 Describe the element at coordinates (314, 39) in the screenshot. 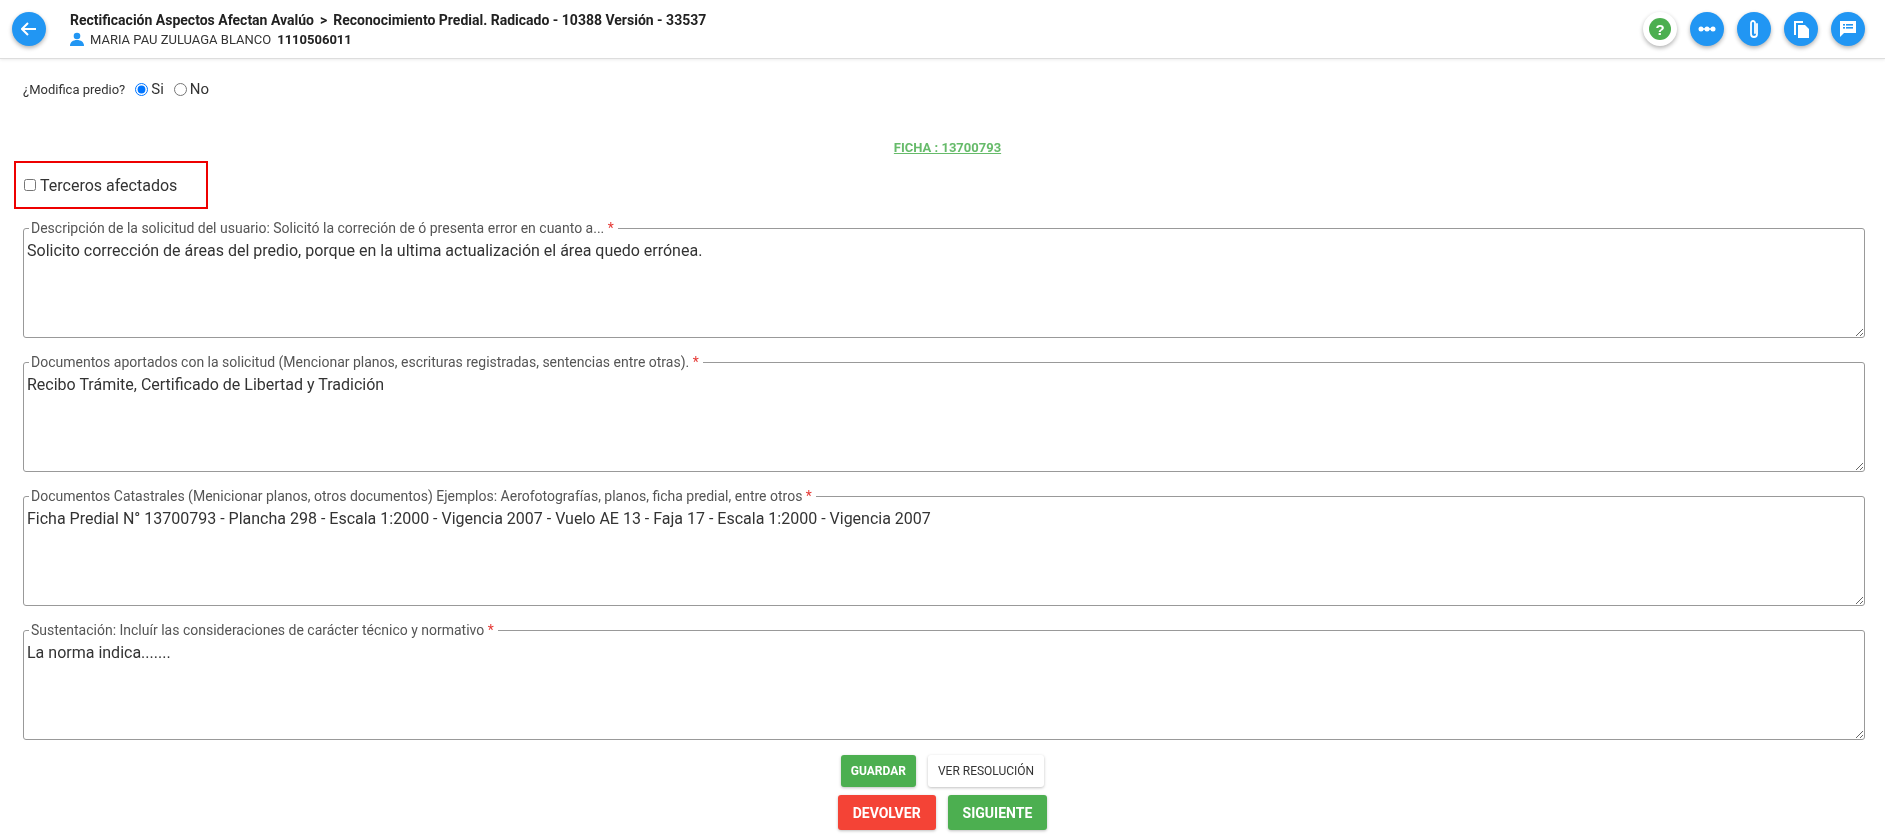

I see `user-id: 1110506011` at that location.